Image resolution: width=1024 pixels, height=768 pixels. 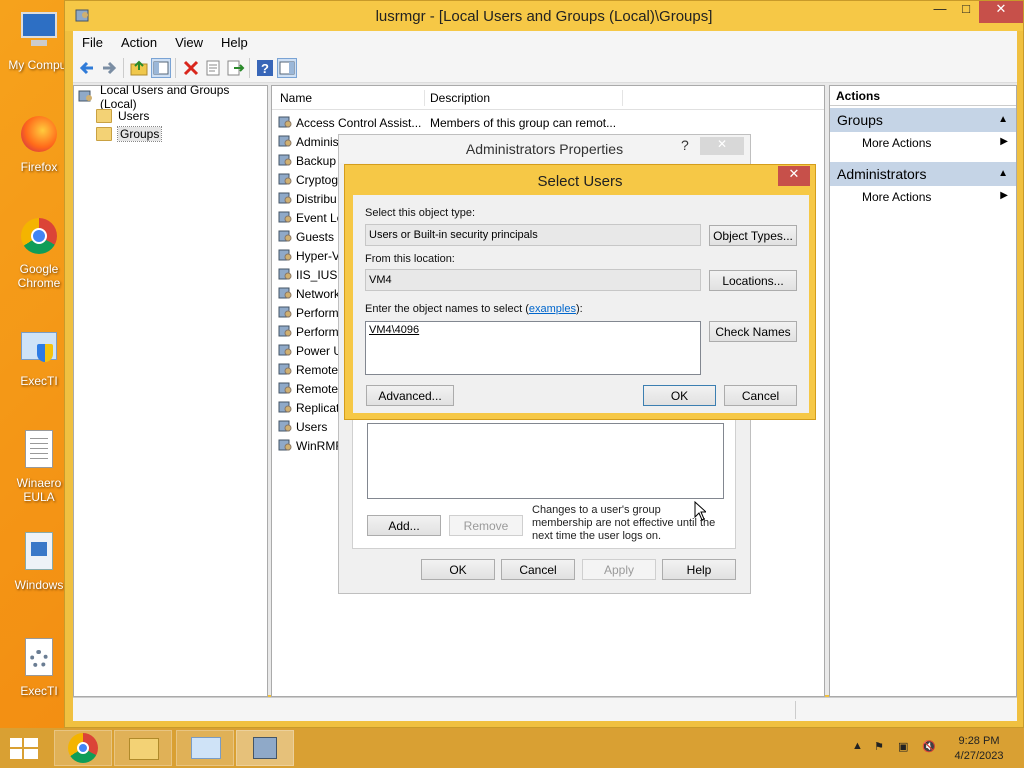 What do you see at coordinates (966, 12) in the screenshot?
I see `maximize-button: □` at bounding box center [966, 12].